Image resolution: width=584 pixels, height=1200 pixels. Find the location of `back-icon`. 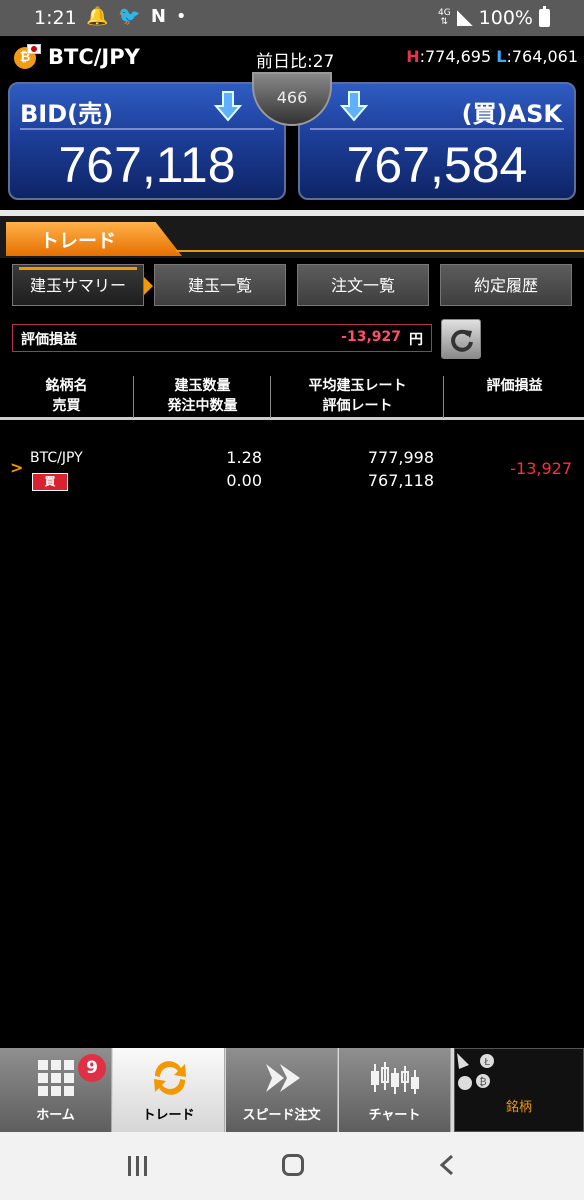

back-icon is located at coordinates (448, 1165).